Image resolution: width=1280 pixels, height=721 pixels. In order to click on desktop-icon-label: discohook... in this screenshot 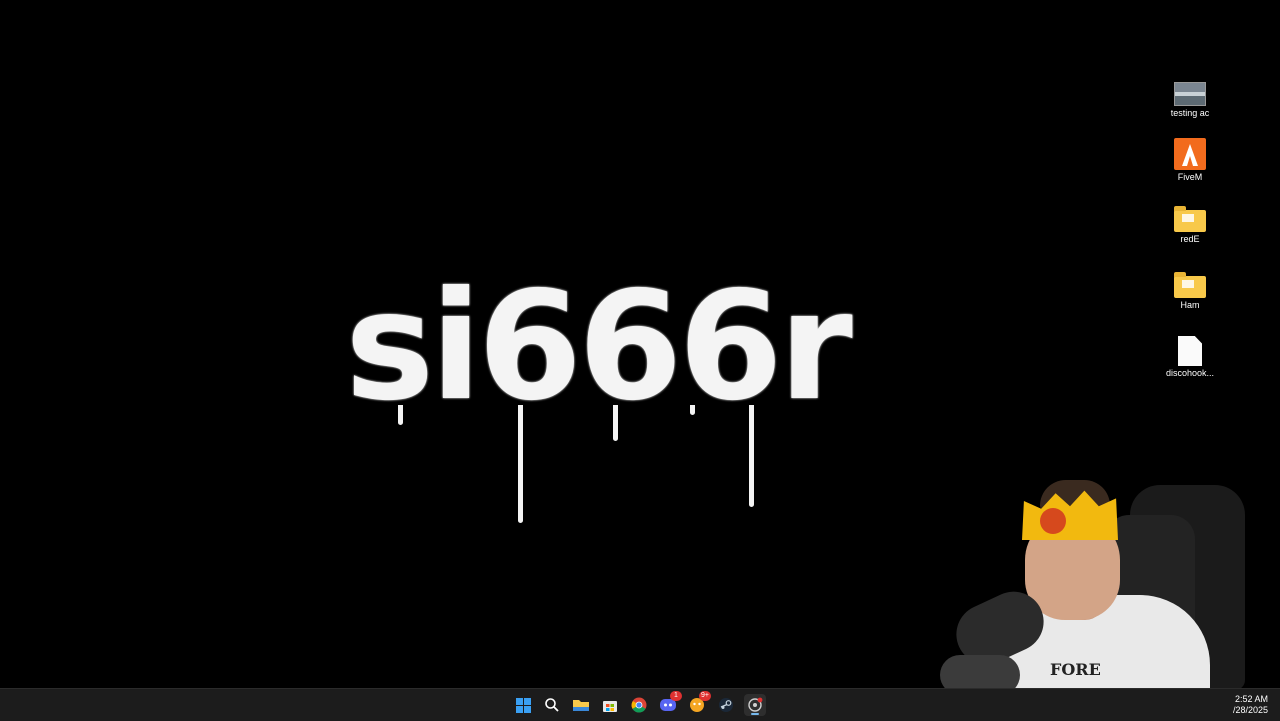, I will do `click(1190, 373)`.